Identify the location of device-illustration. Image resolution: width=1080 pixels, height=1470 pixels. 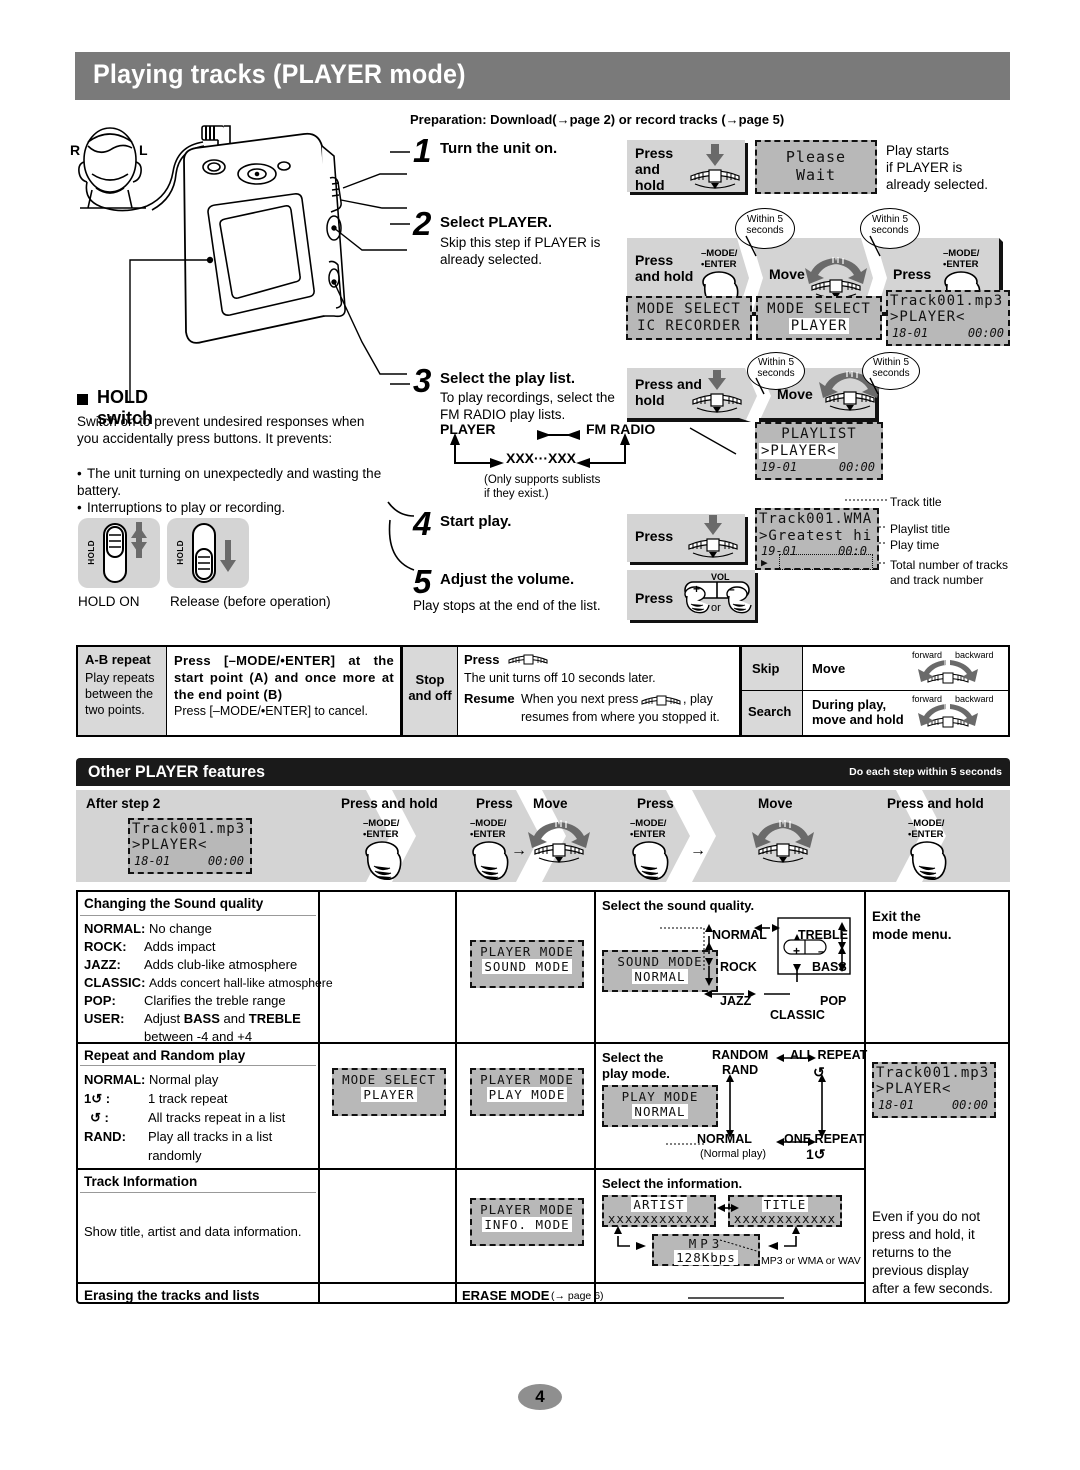
(234, 257).